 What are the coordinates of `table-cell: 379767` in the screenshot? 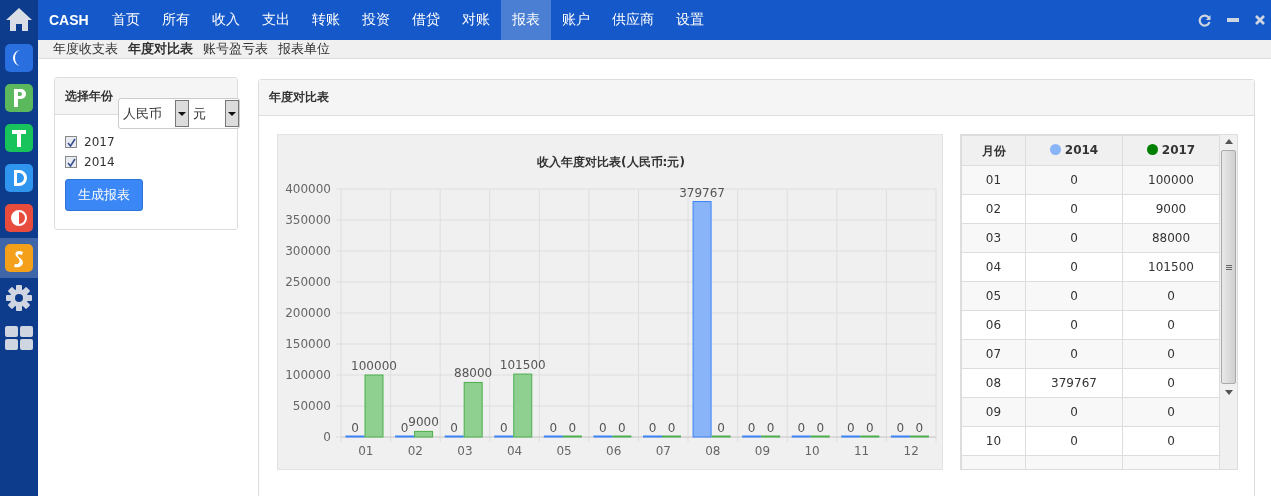 It's located at (1074, 383).